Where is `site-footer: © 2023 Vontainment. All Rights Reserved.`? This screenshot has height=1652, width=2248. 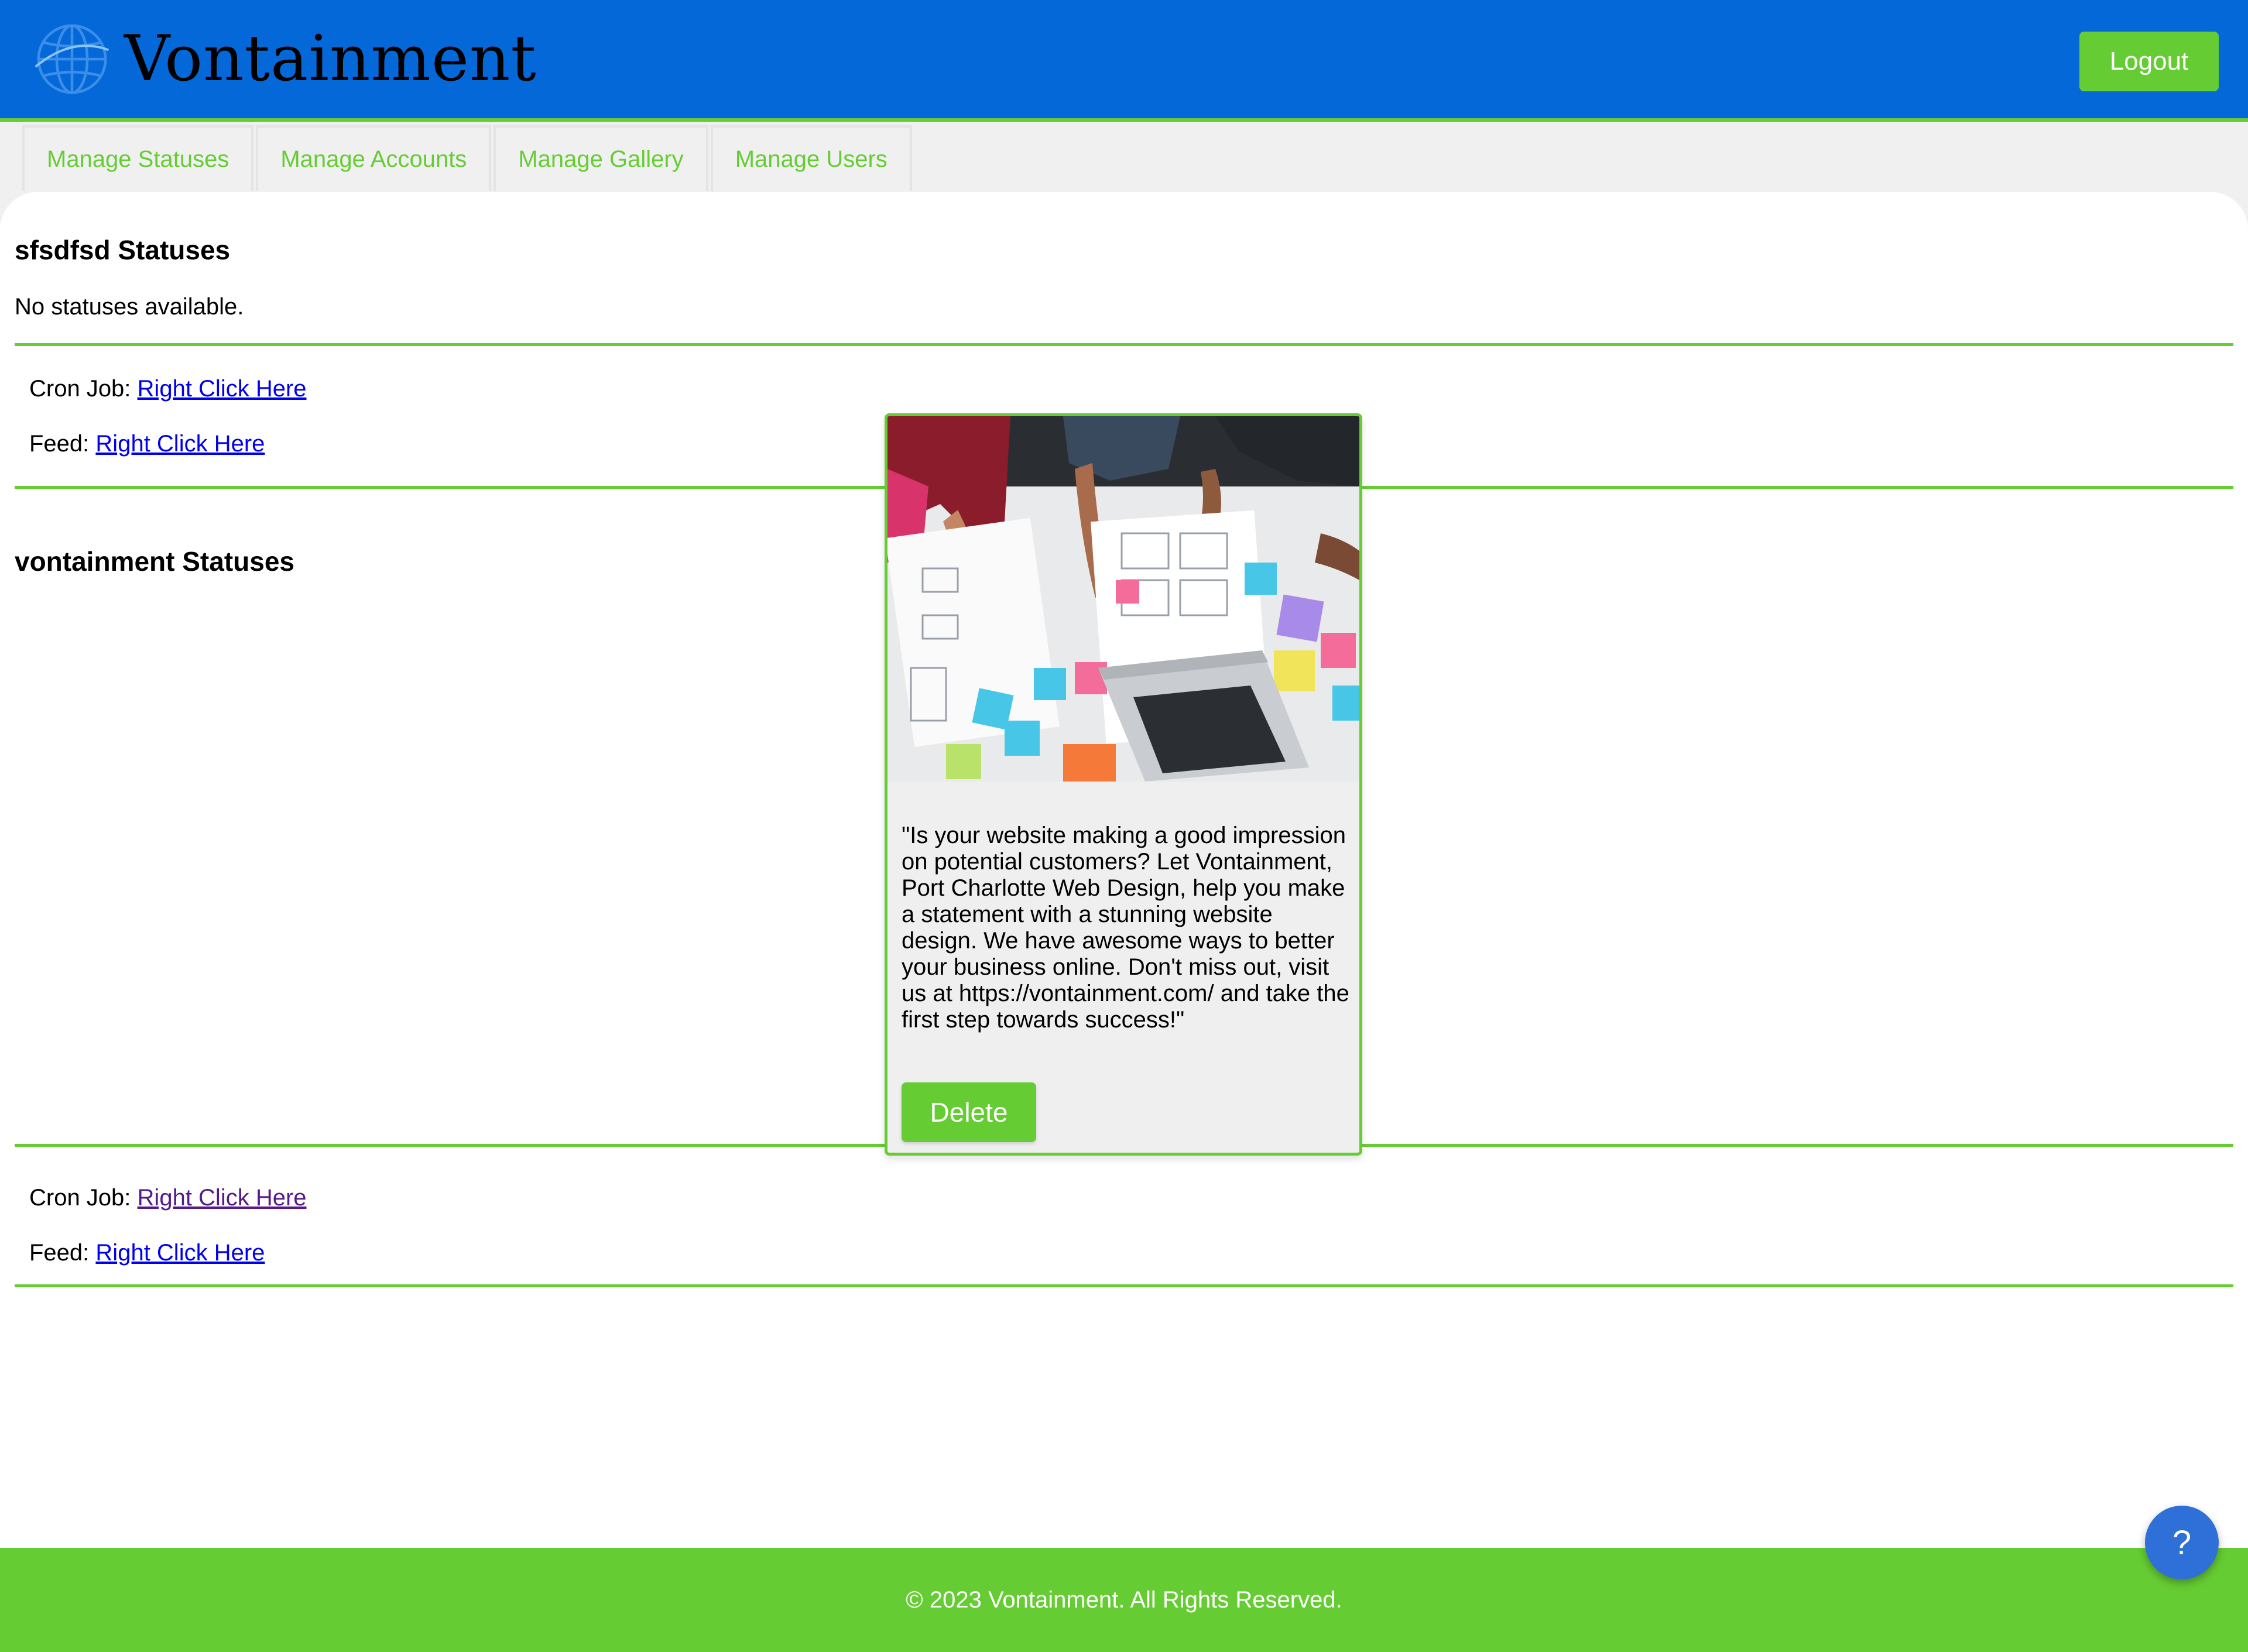 site-footer: © 2023 Vontainment. All Rights Reserved. is located at coordinates (1124, 1600).